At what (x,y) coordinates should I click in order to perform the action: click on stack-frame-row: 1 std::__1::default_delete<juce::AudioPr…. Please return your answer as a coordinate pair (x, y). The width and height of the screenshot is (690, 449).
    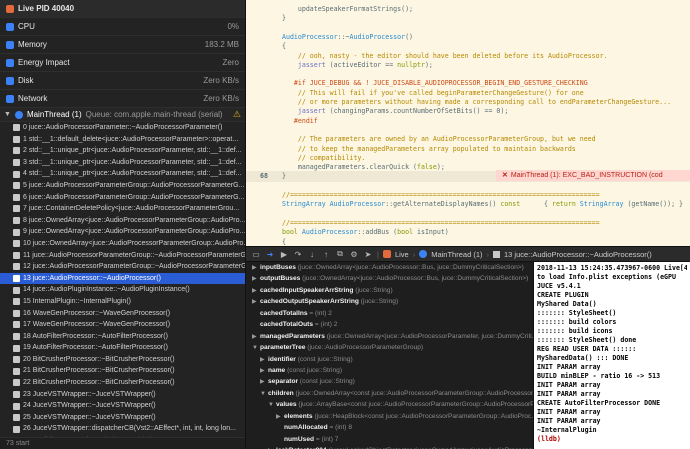
    Looking at the image, I should click on (122, 140).